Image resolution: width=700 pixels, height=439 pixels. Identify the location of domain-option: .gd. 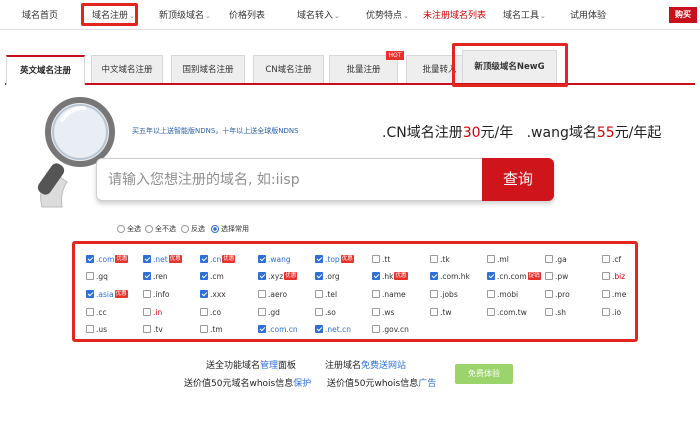
(269, 312).